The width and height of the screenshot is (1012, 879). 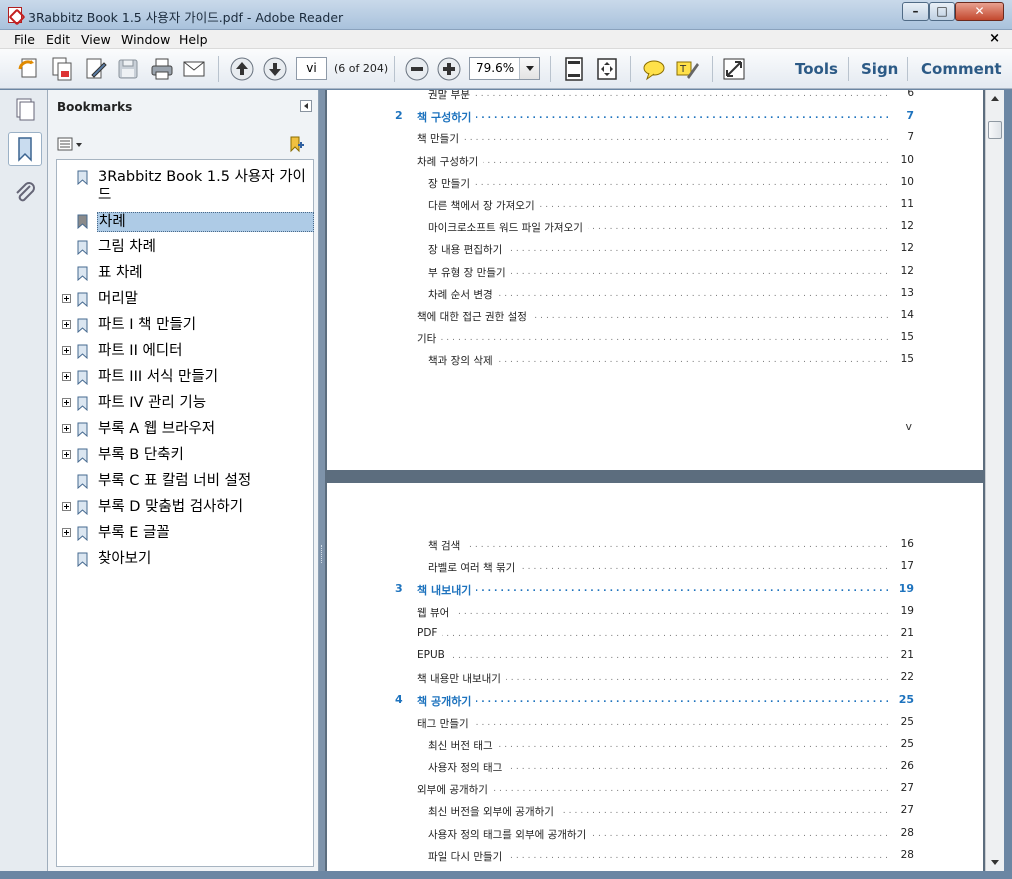 What do you see at coordinates (322, 554) in the screenshot?
I see `splitter-grip` at bounding box center [322, 554].